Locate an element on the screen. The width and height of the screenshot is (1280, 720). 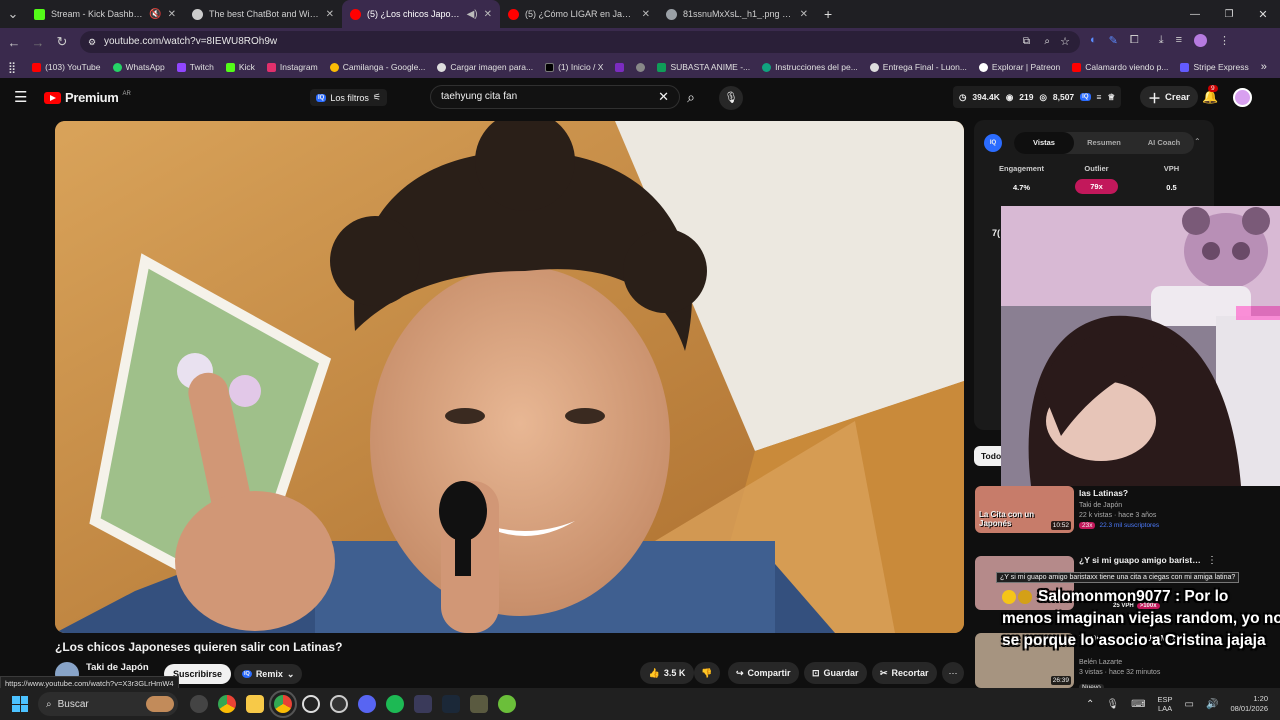
clock: 1:20 08/01/2026 is located at coordinates (1249, 704).